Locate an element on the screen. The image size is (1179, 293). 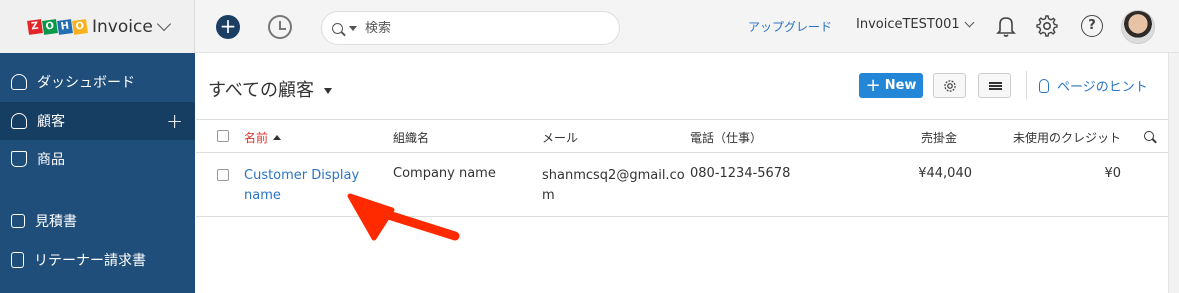
caret-down-icon is located at coordinates (328, 90).